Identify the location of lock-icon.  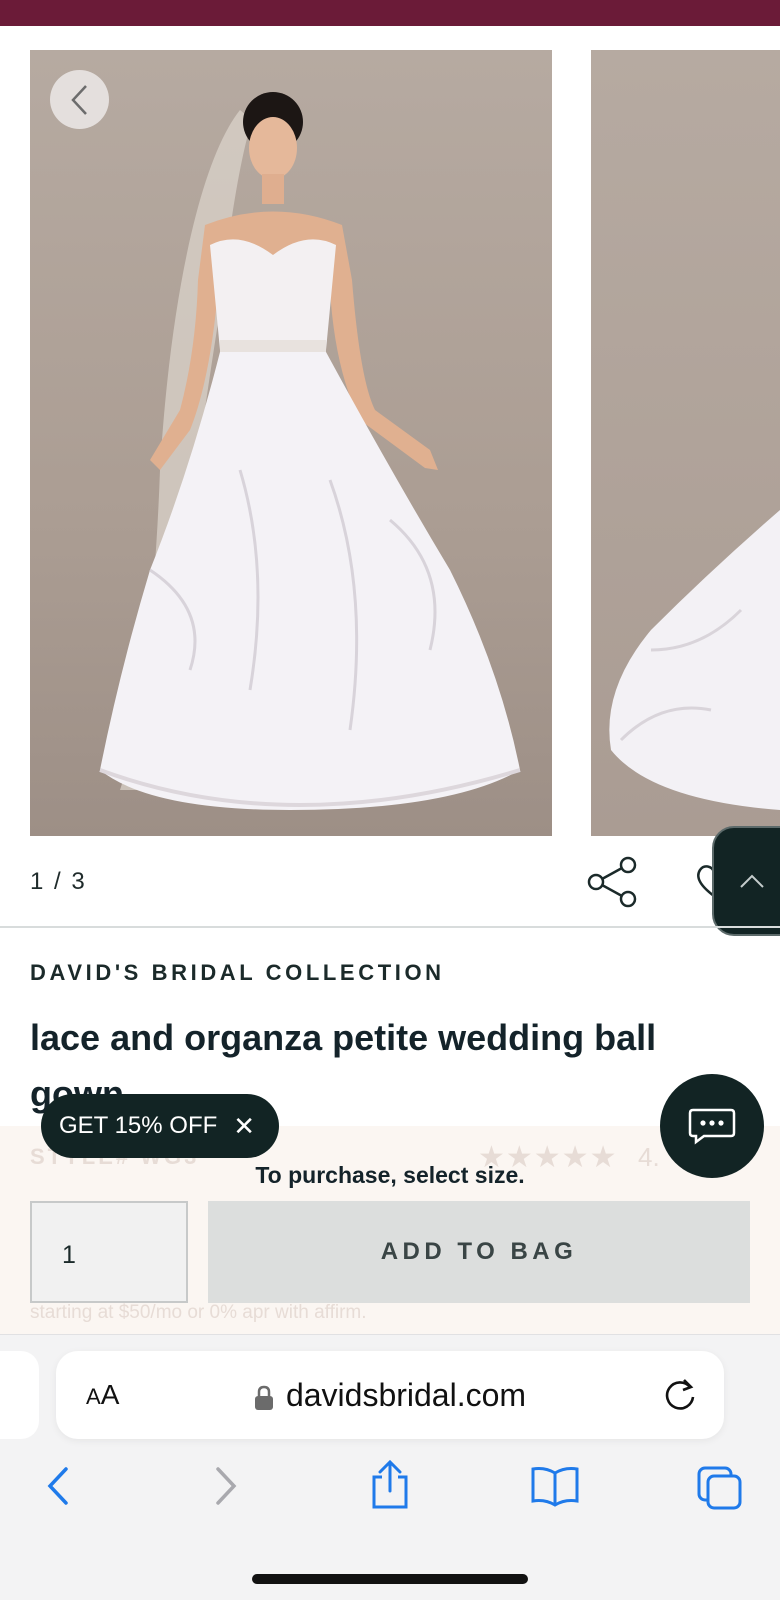
(263, 1397).